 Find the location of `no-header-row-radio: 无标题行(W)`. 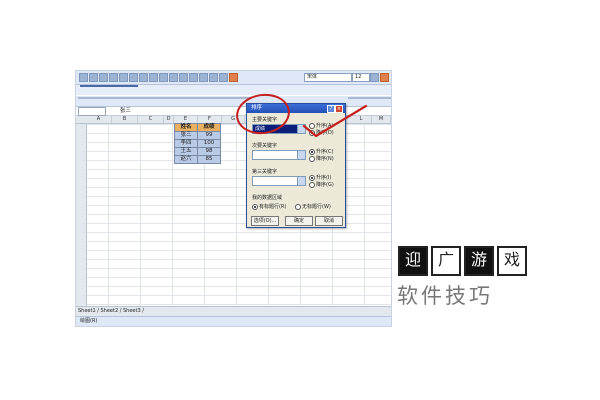

no-header-row-radio: 无标题行(W) is located at coordinates (313, 206).